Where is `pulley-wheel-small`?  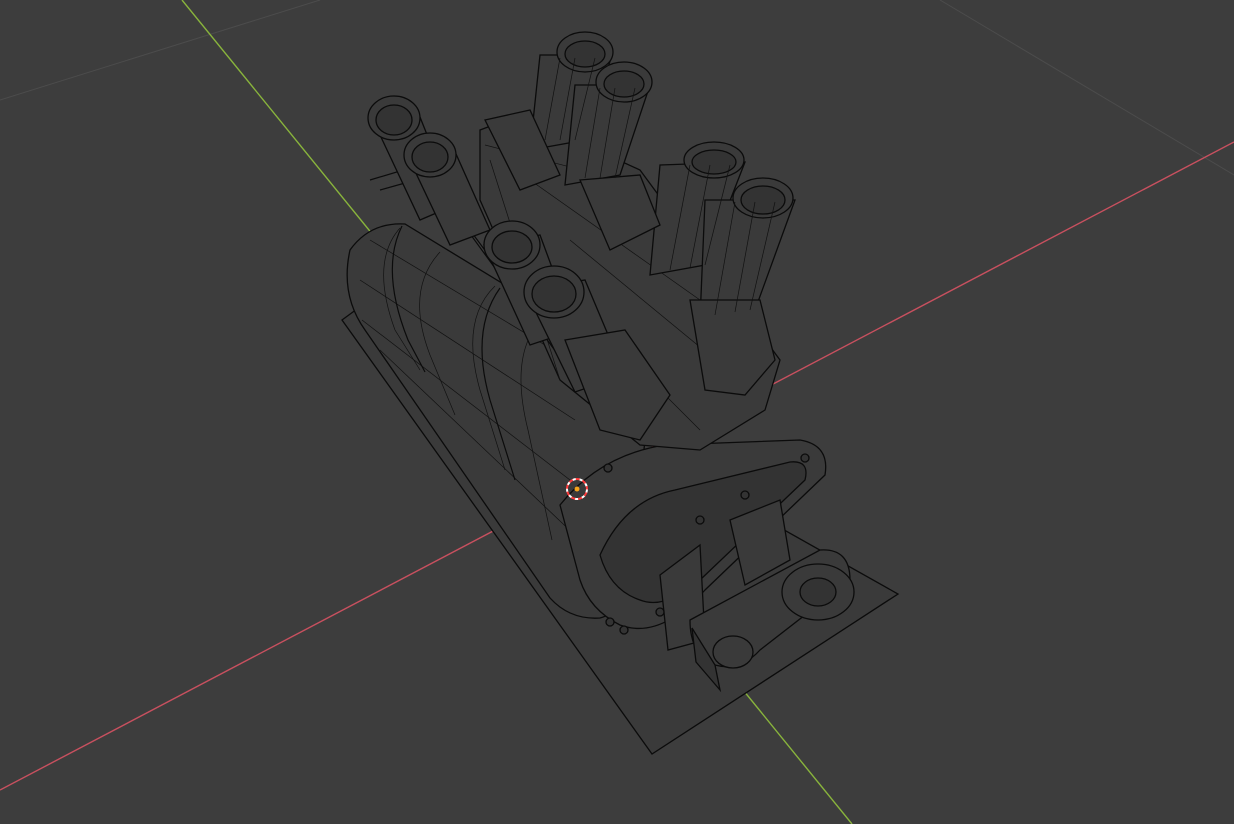 pulley-wheel-small is located at coordinates (733, 652).